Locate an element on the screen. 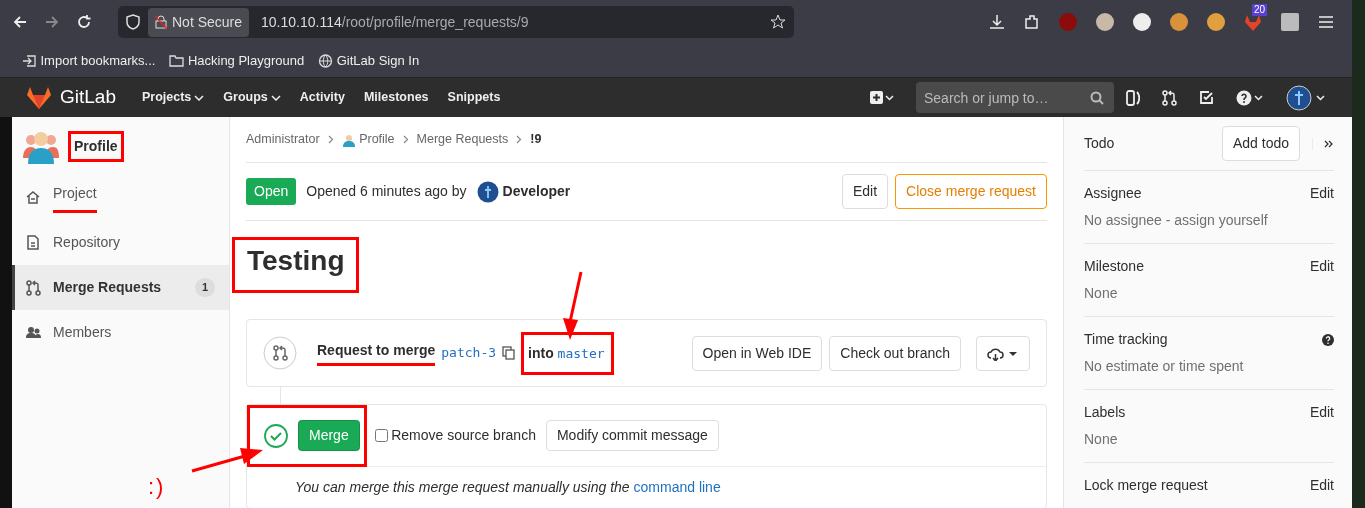 The height and width of the screenshot is (508, 1365). sidebar-nav-item: Project is located at coordinates (120, 197).